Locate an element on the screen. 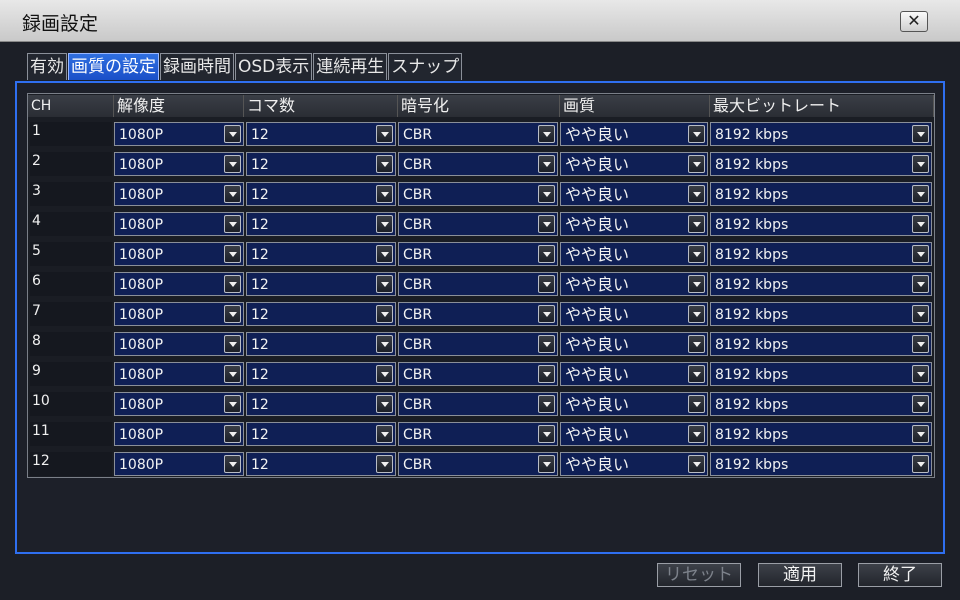 The width and height of the screenshot is (960, 600). tab-osd: OSD表示 is located at coordinates (274, 66).